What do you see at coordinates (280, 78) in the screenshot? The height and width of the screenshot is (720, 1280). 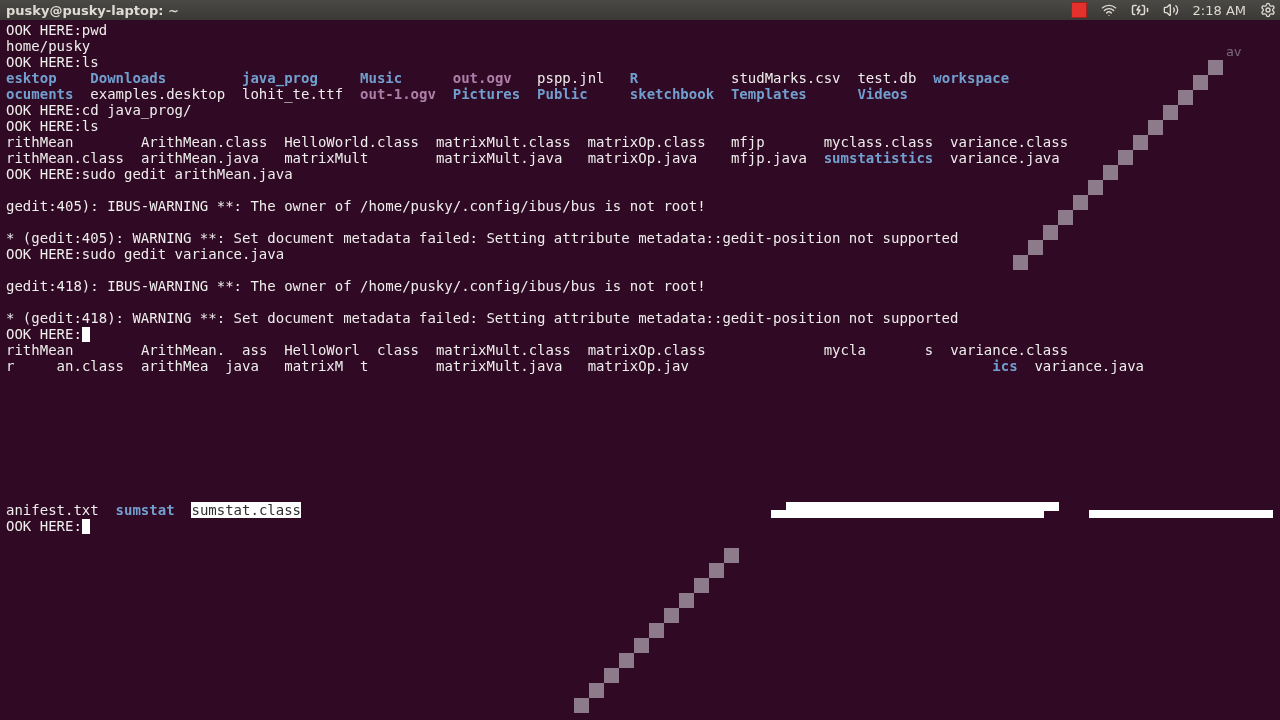 I see `folder-name: java_prog` at bounding box center [280, 78].